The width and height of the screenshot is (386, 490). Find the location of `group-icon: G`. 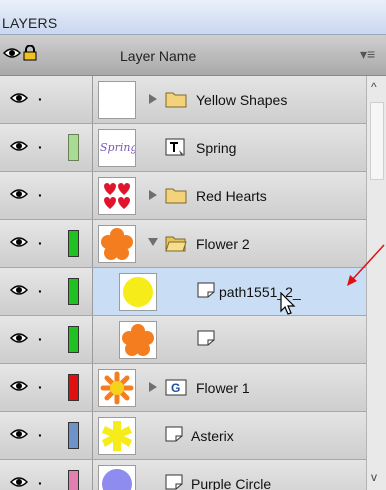

group-icon: G is located at coordinates (176, 387).